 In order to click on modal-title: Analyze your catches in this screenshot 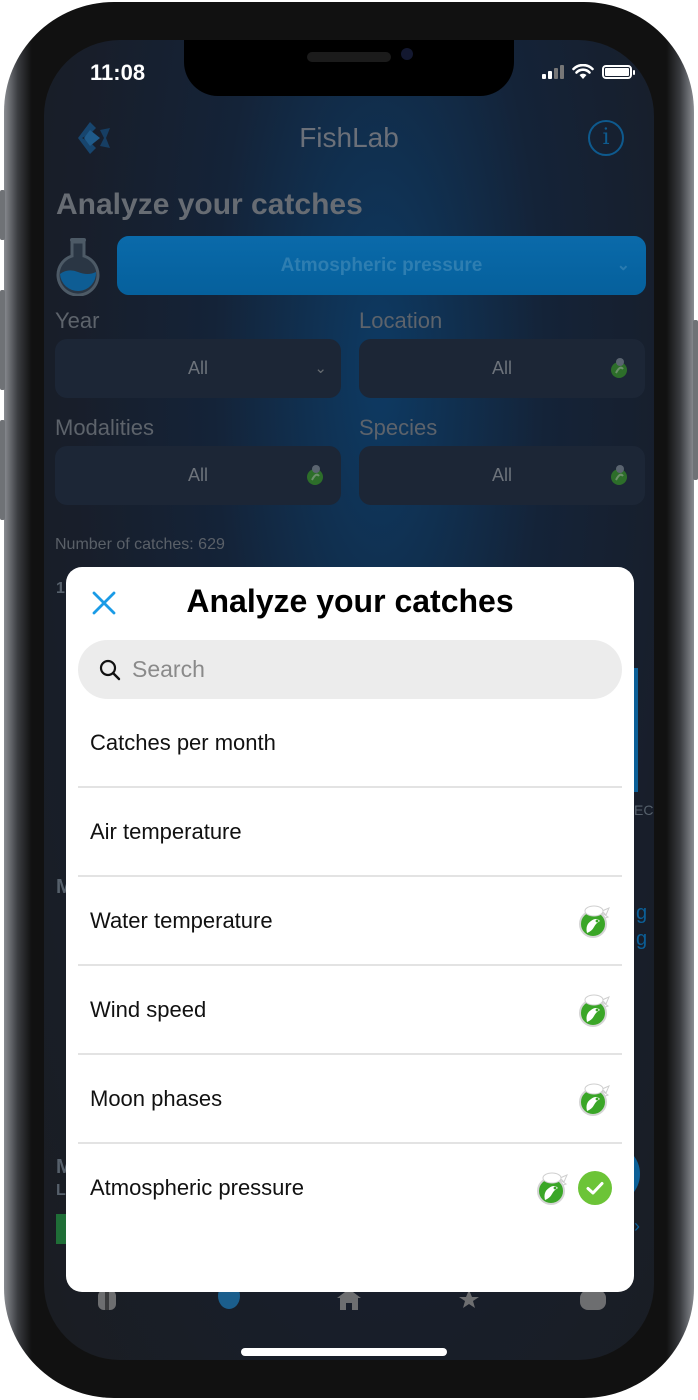, I will do `click(350, 601)`.